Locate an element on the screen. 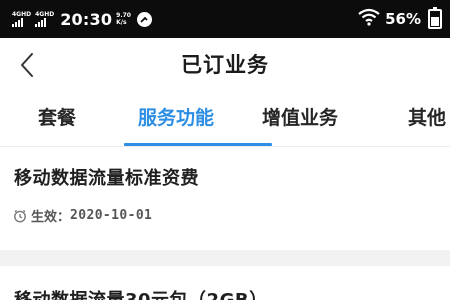  sim2-signal: 4GHD is located at coordinates (44, 19).